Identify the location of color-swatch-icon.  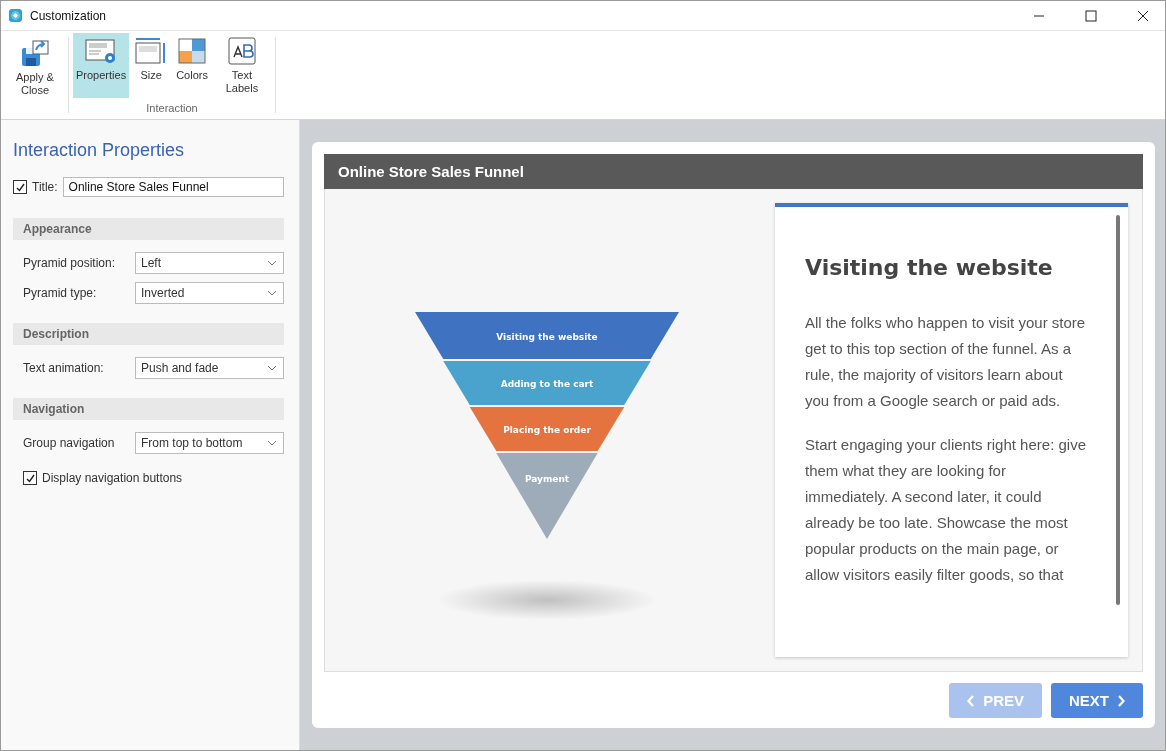
(192, 51).